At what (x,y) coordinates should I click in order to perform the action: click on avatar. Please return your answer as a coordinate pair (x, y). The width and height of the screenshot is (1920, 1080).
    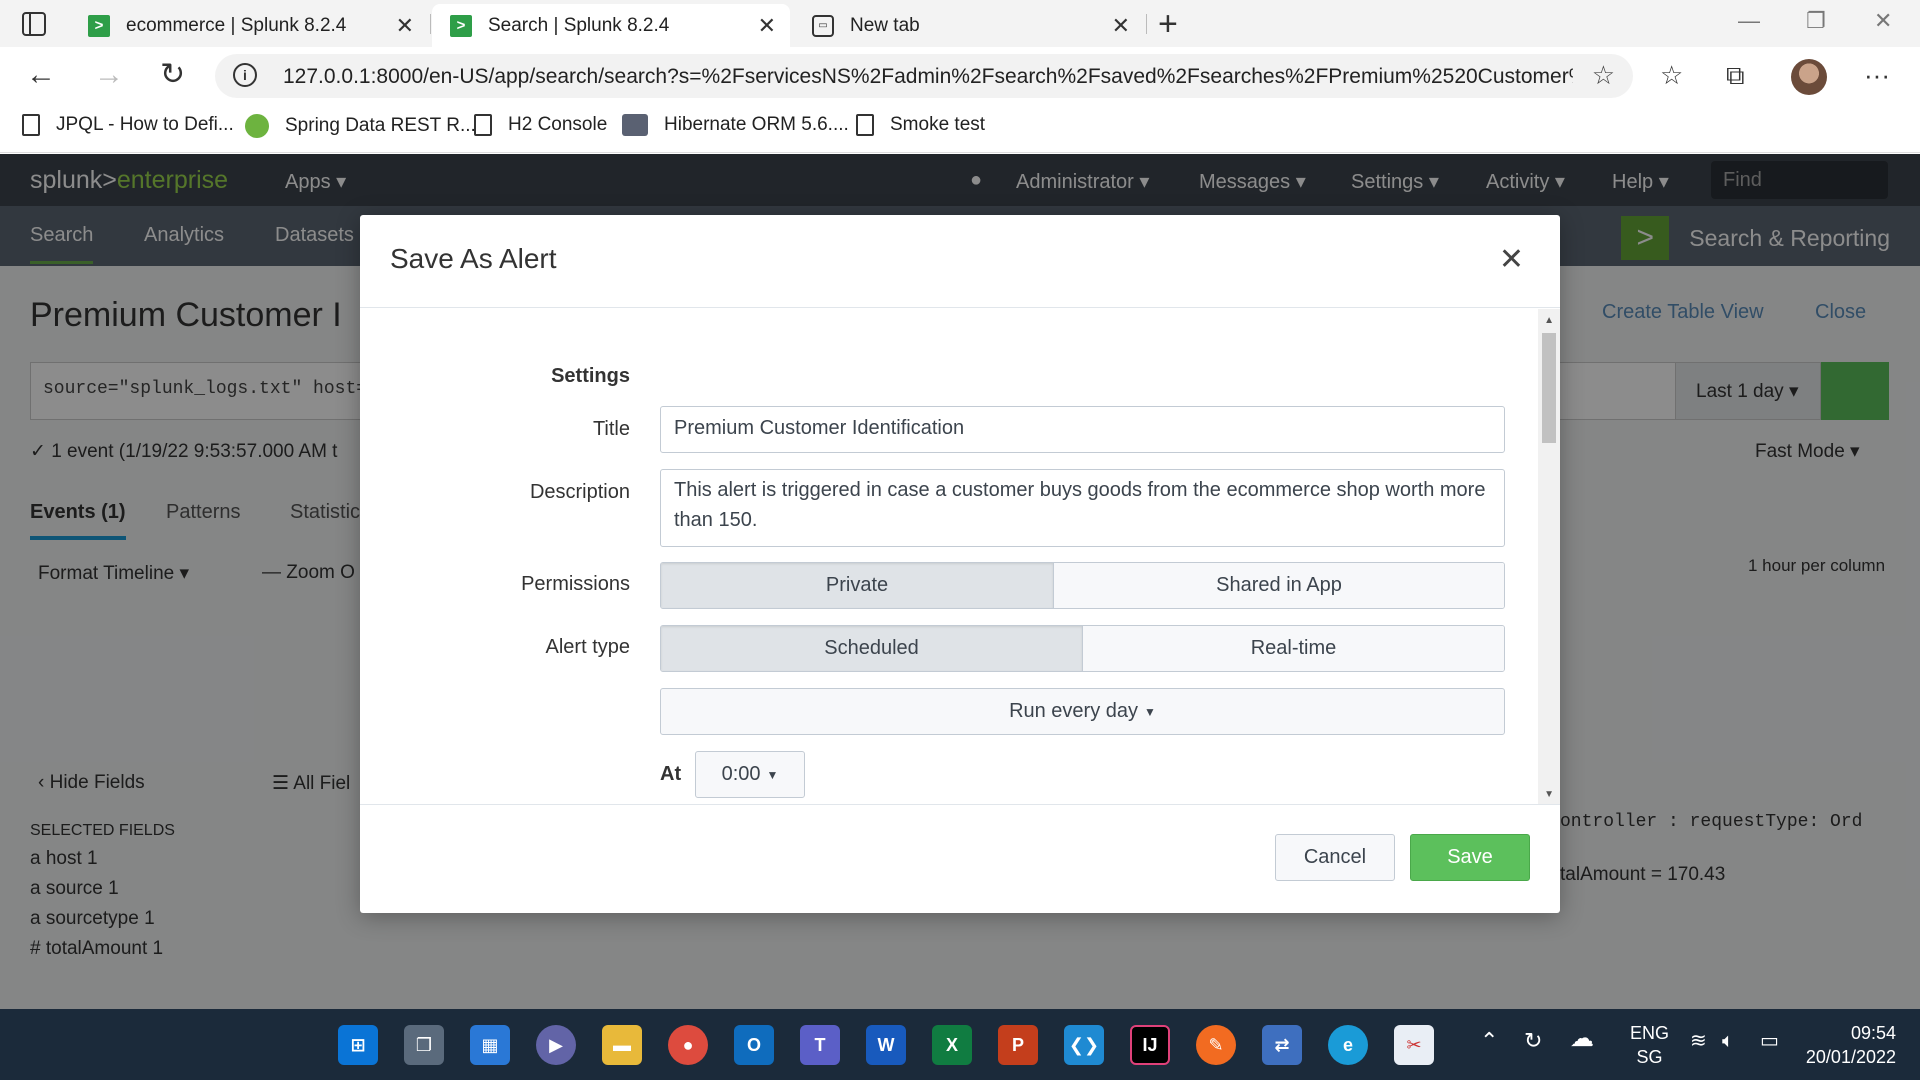
    Looking at the image, I should click on (1809, 77).